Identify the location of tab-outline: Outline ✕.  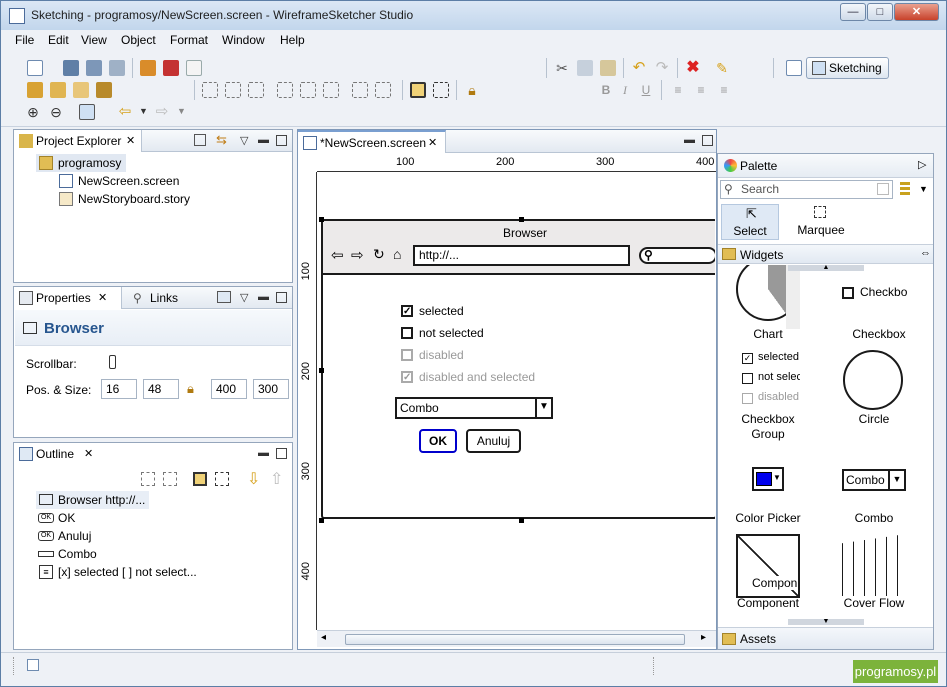
(56, 454).